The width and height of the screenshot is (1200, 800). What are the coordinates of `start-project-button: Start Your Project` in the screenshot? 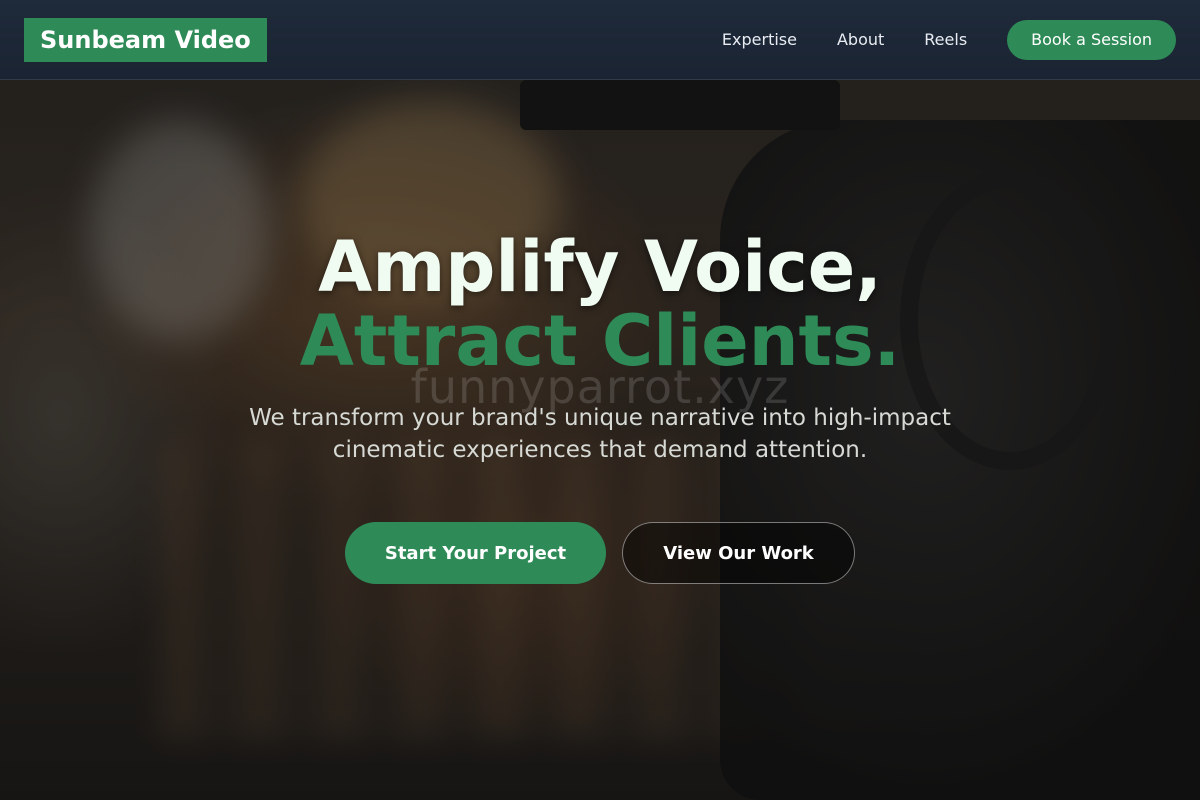 It's located at (475, 553).